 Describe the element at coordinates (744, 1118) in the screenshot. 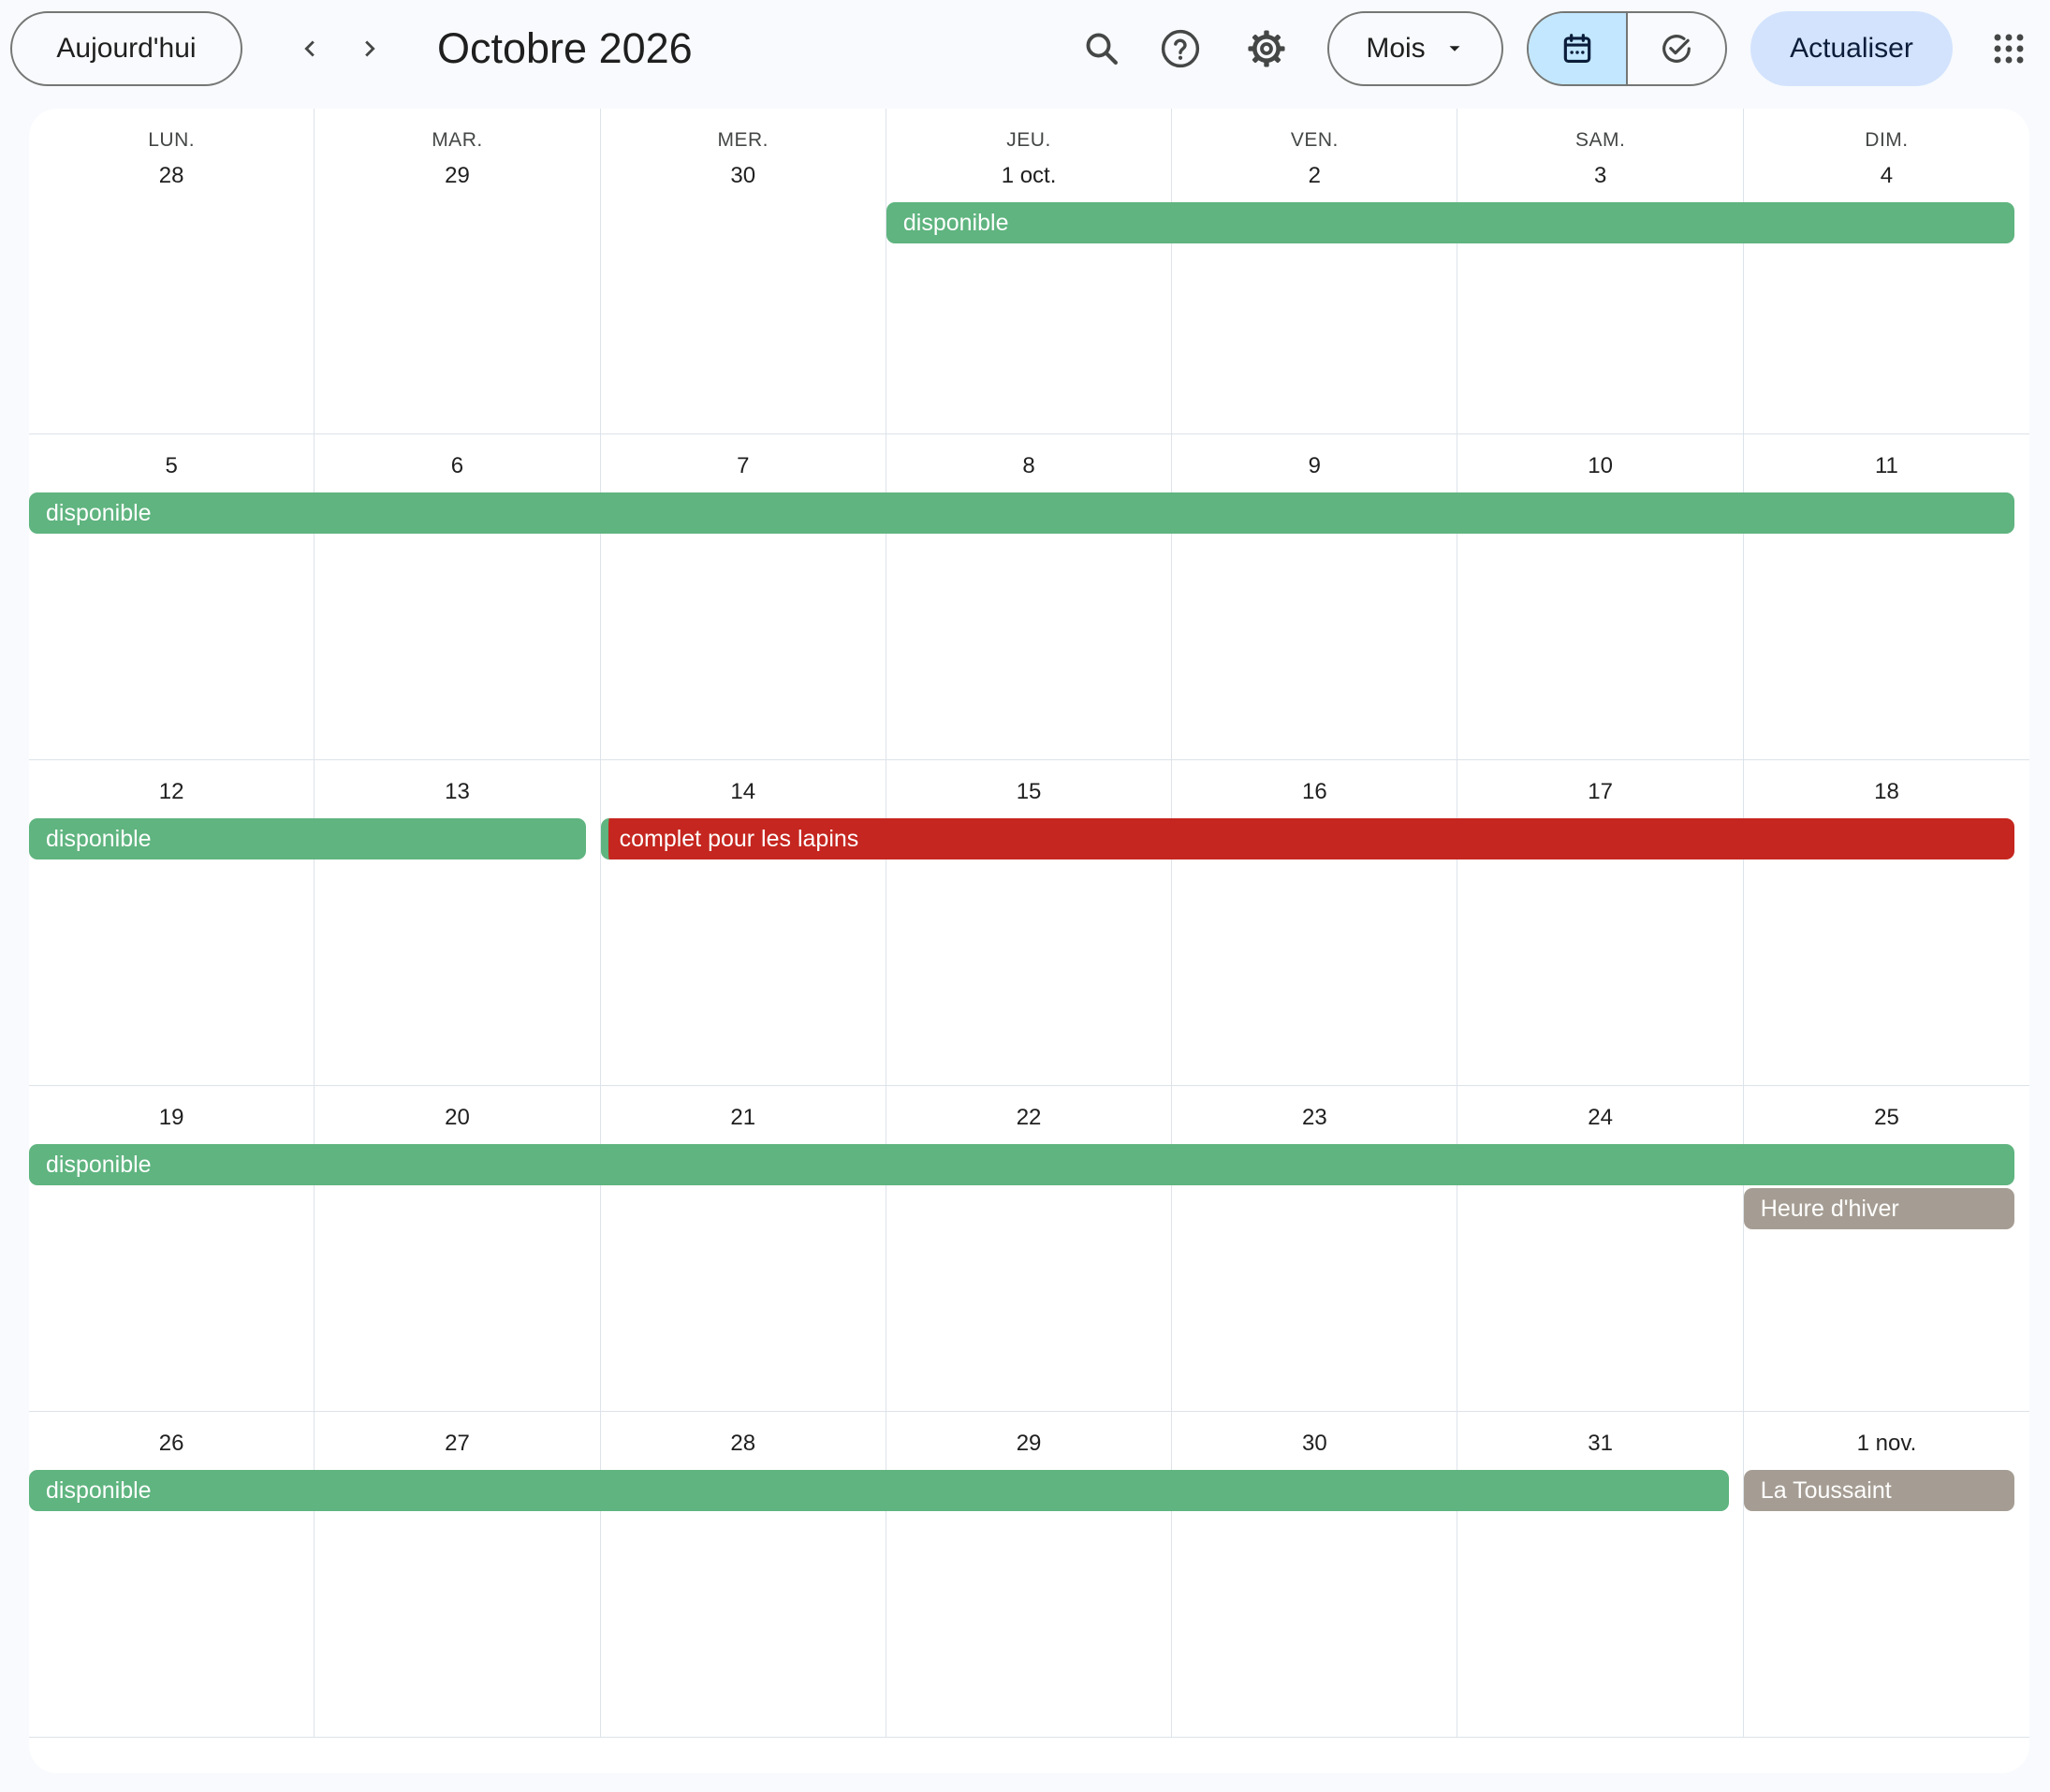

I see `date-number: 21` at that location.